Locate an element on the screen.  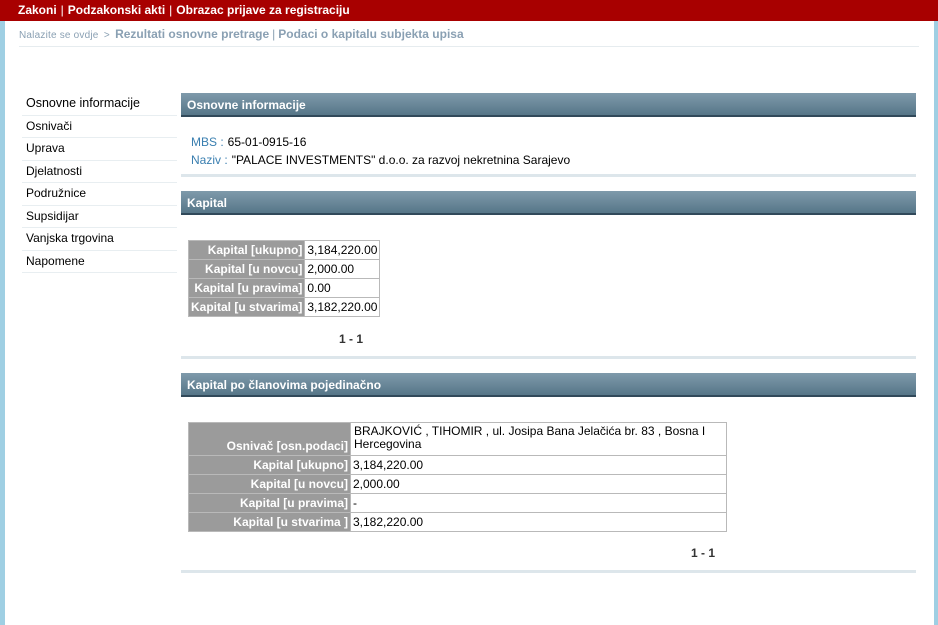
kapital-label-cell: Kapital [u stvarima] is located at coordinates (246, 307).